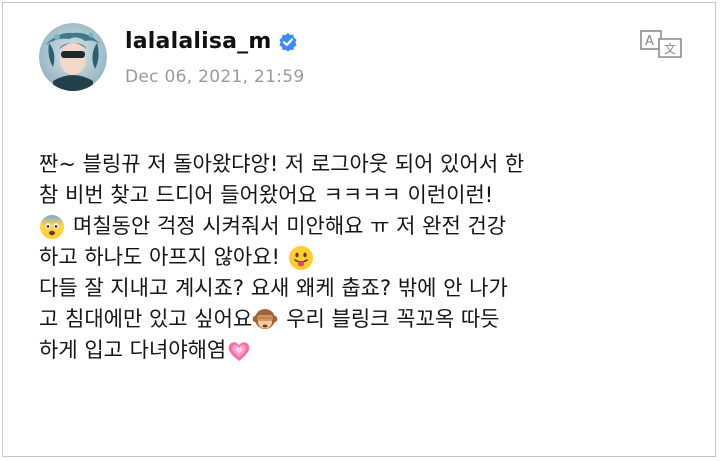  Describe the element at coordinates (159, 257) in the screenshot. I see `post-line-text: 하고 하나도 아프지 않아요!` at that location.